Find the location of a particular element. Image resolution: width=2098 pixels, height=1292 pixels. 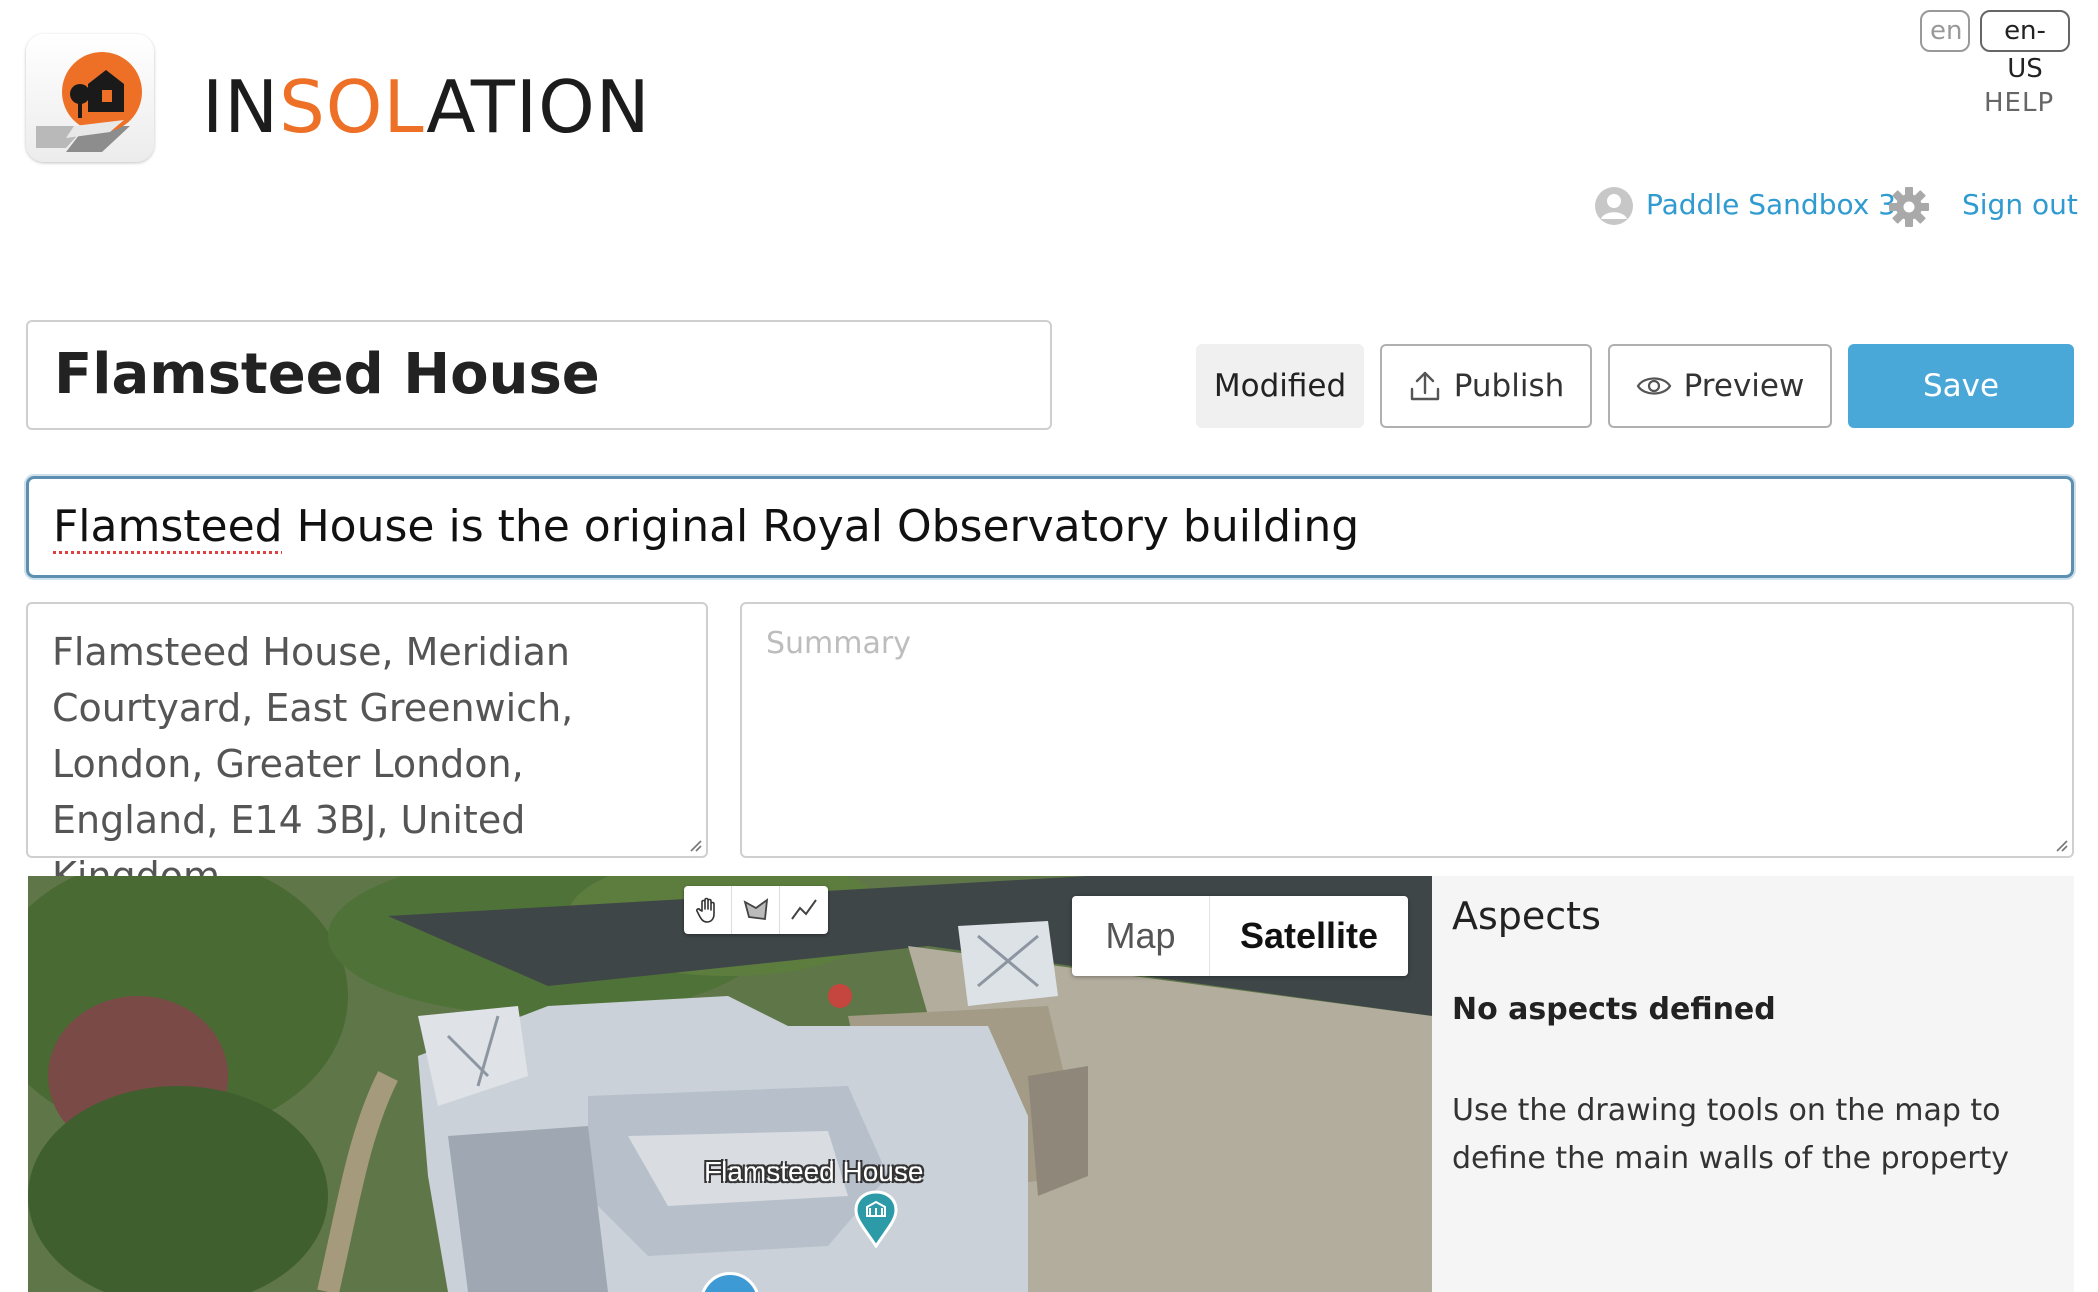

description-misspelled-word: Flamsteed is located at coordinates (168, 526).